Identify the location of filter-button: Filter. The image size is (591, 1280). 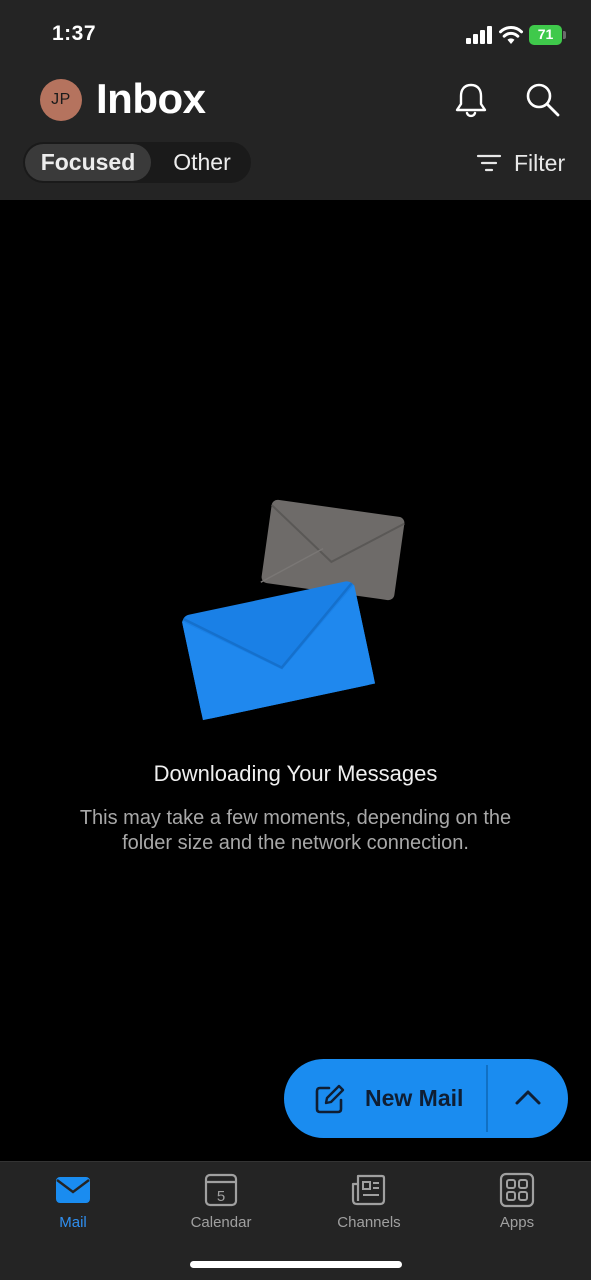
(520, 163).